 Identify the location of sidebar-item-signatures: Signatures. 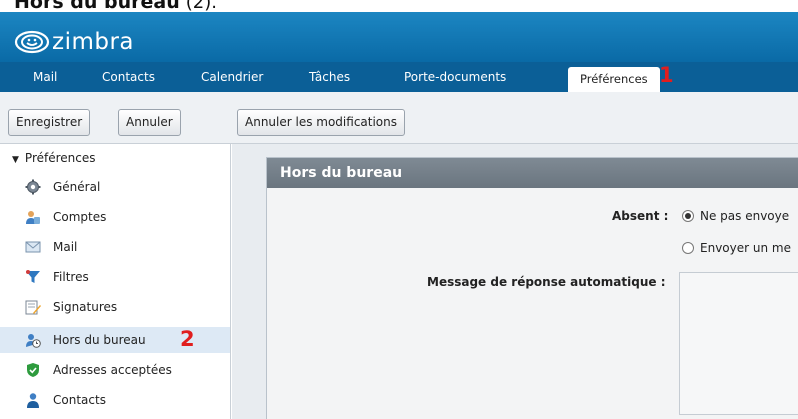
(115, 307).